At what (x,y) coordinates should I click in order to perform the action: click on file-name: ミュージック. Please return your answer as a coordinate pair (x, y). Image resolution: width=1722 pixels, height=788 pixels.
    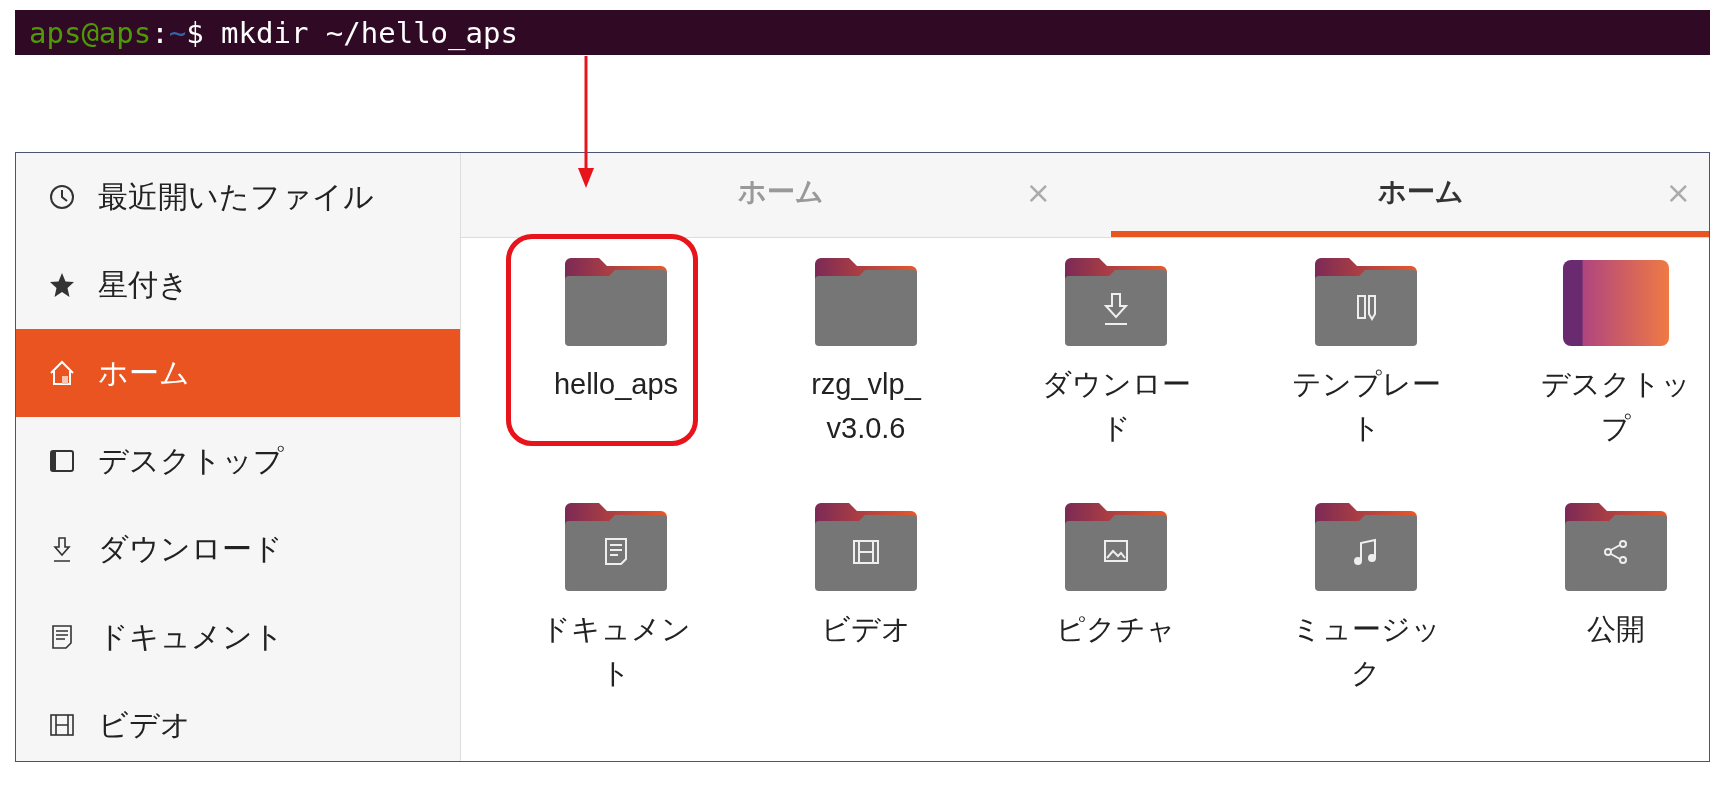
    Looking at the image, I should click on (1366, 651).